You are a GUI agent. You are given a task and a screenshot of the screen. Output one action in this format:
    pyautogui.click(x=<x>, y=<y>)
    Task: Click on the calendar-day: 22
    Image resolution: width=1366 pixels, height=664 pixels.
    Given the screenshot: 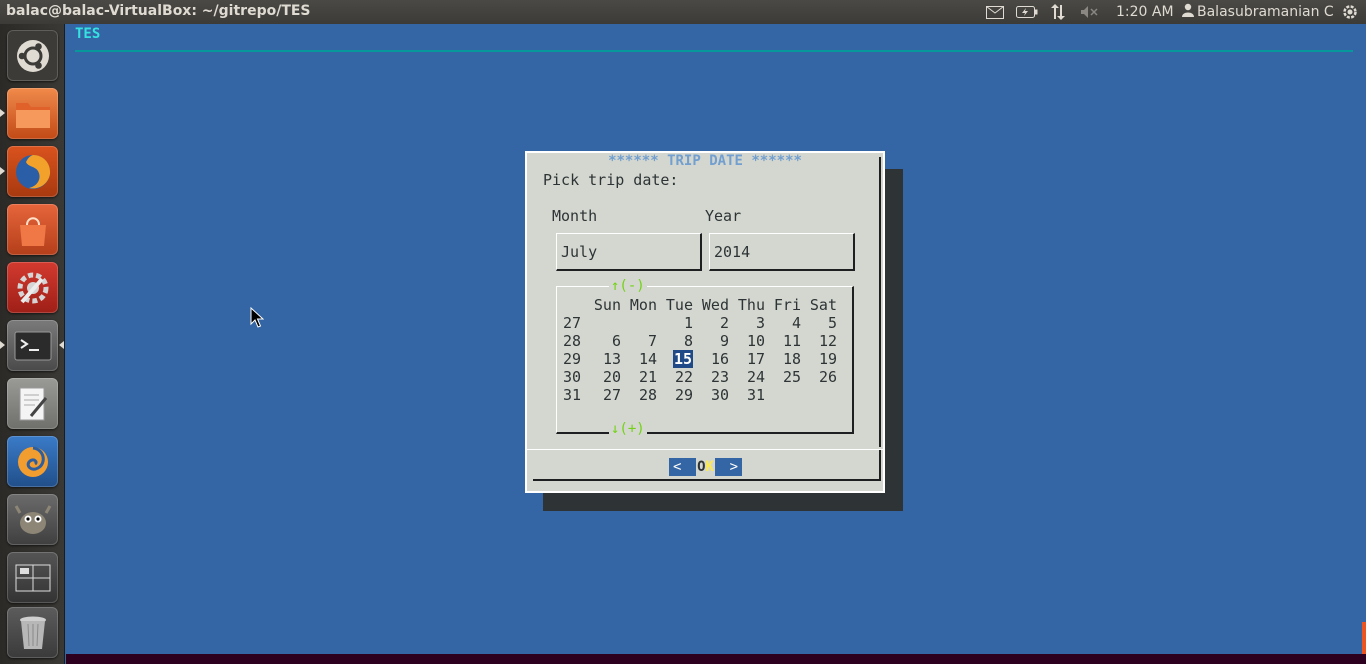 What is the action you would take?
    pyautogui.click(x=679, y=377)
    